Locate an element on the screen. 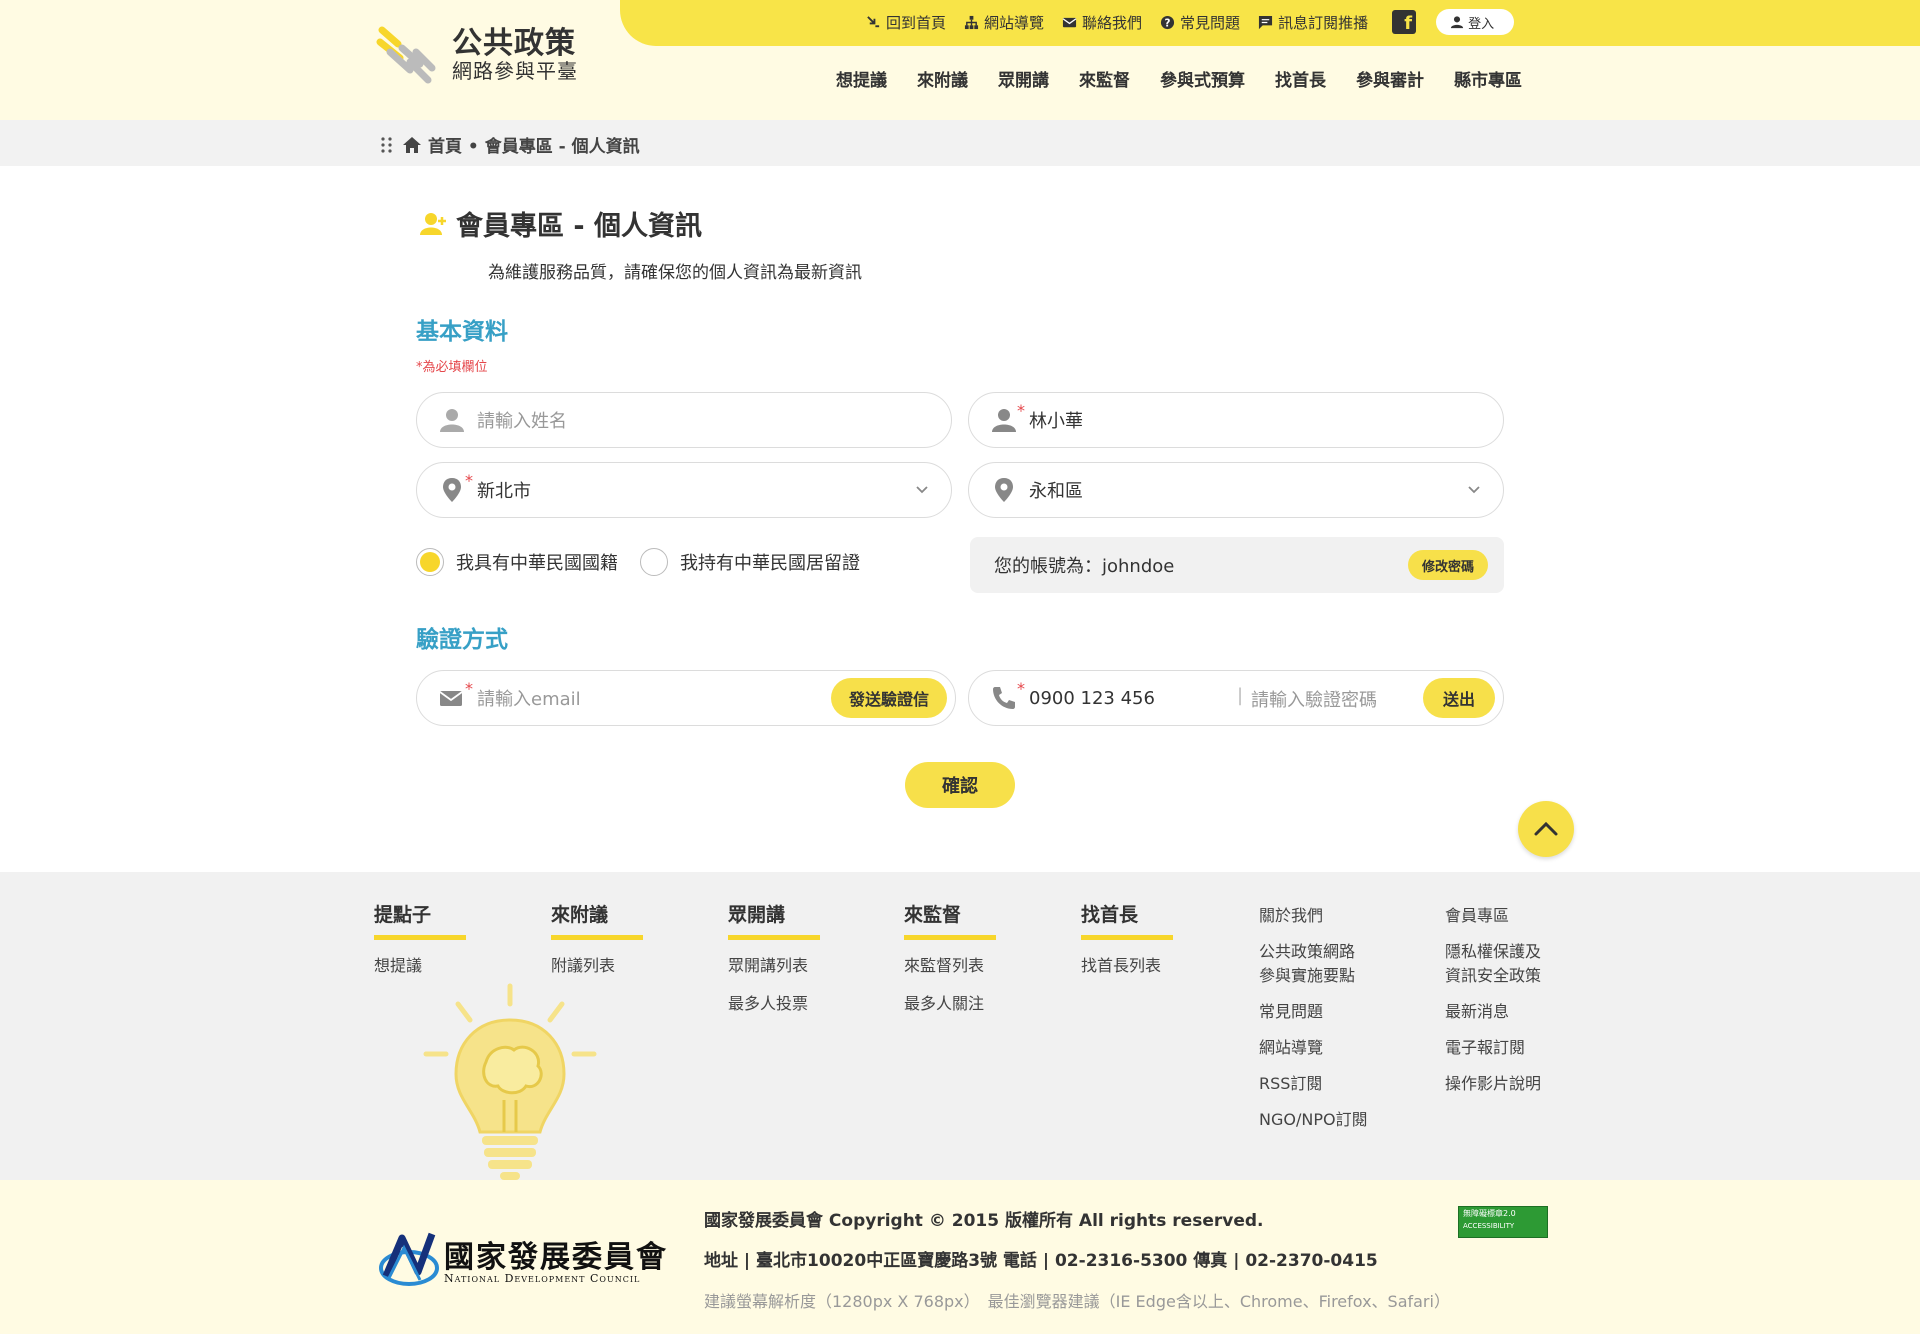 The image size is (1920, 1334). logo-title: 公共政策 is located at coordinates (514, 43).